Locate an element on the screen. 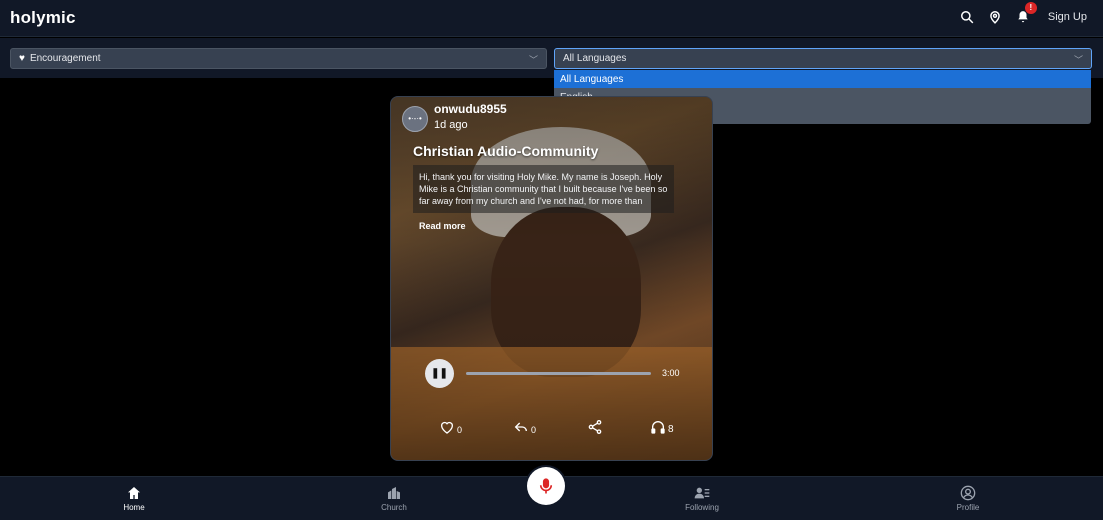 Image resolution: width=1103 pixels, height=520 pixels. share-button is located at coordinates (595, 427).